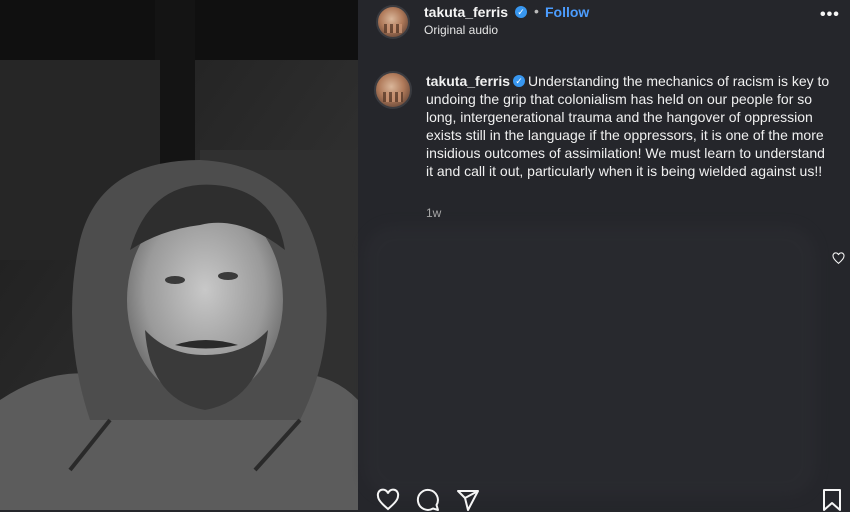 The width and height of the screenshot is (850, 512). What do you see at coordinates (832, 500) in the screenshot?
I see `bookmark-icon` at bounding box center [832, 500].